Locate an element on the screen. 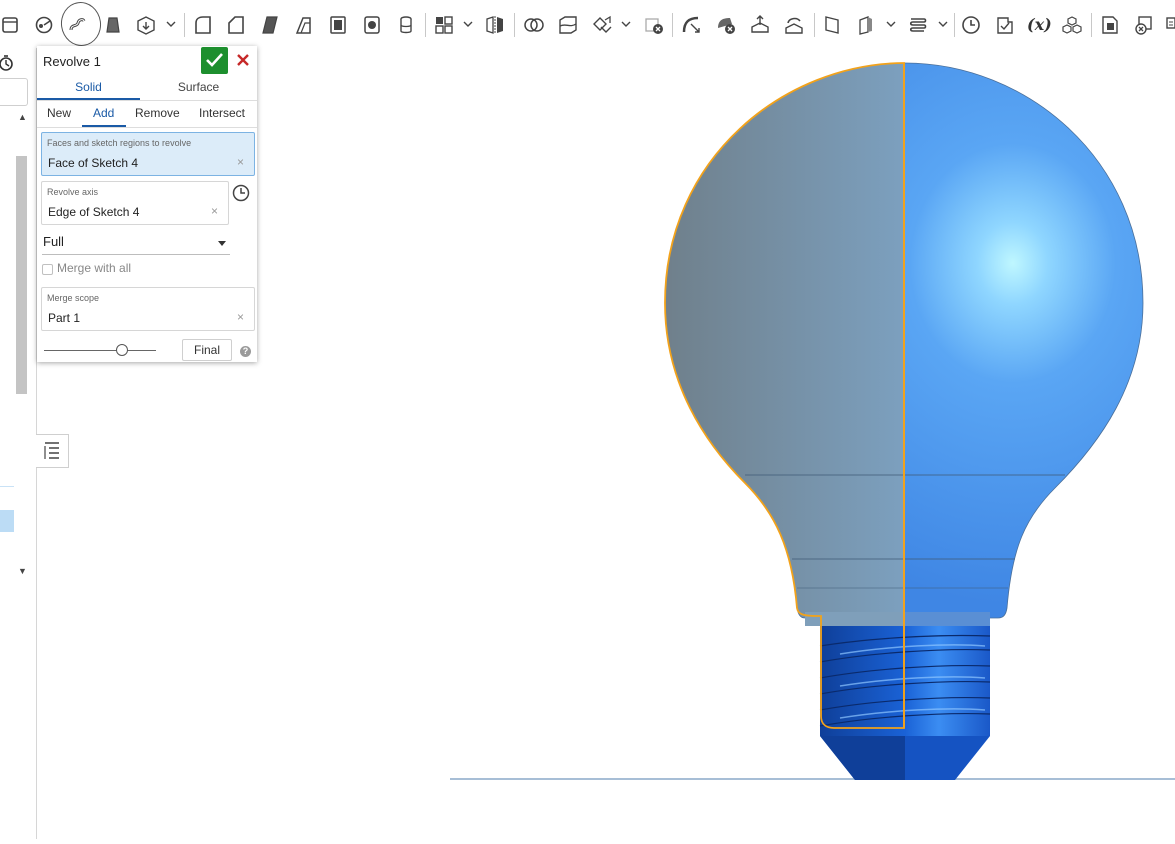 This screenshot has height=844, width=1175. measure-clock-icon is located at coordinates (971, 25).